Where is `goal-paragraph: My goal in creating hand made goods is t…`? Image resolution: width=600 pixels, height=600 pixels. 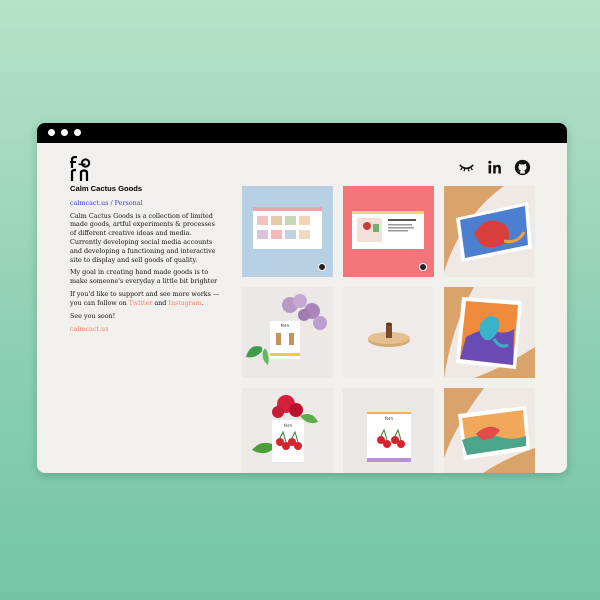
goal-paragraph: My goal in creating hand made goods is t… is located at coordinates (144, 277).